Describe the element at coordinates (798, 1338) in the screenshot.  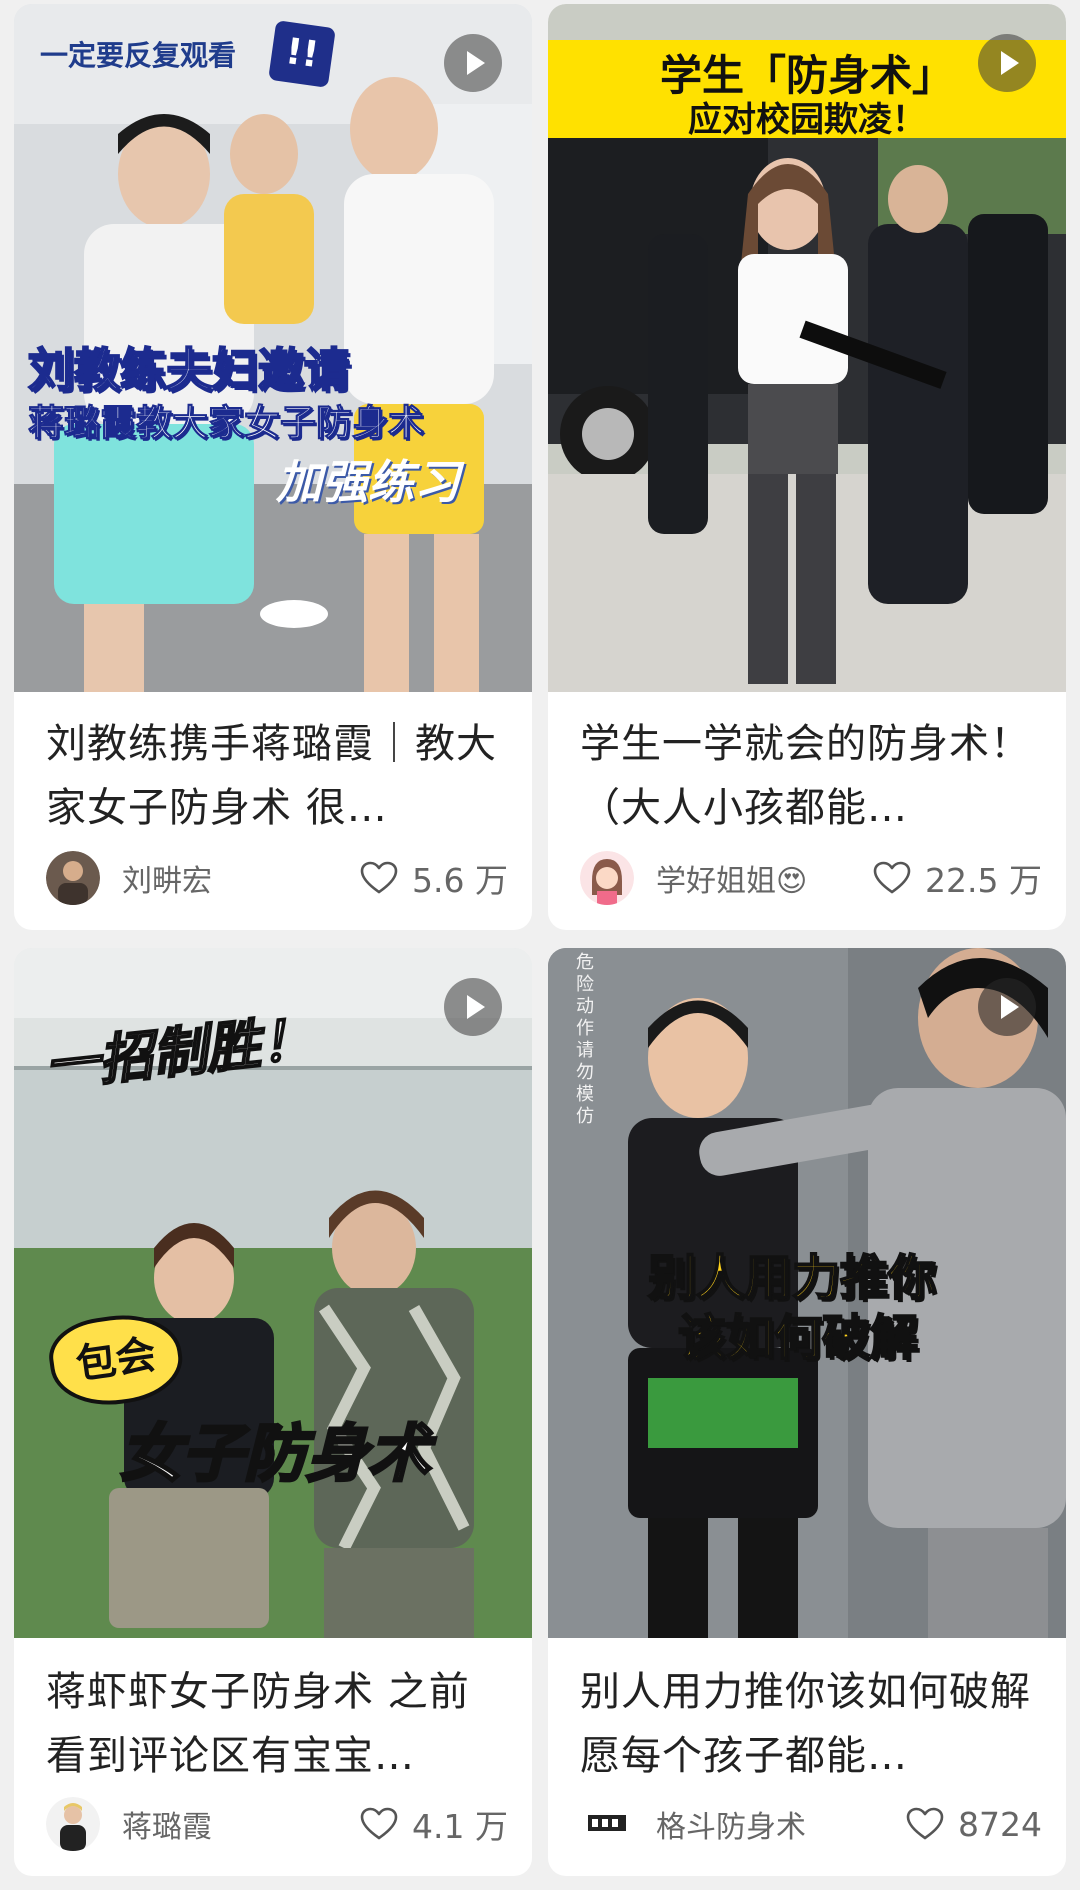
I see `overlay-subheadline: 该如何破解` at that location.